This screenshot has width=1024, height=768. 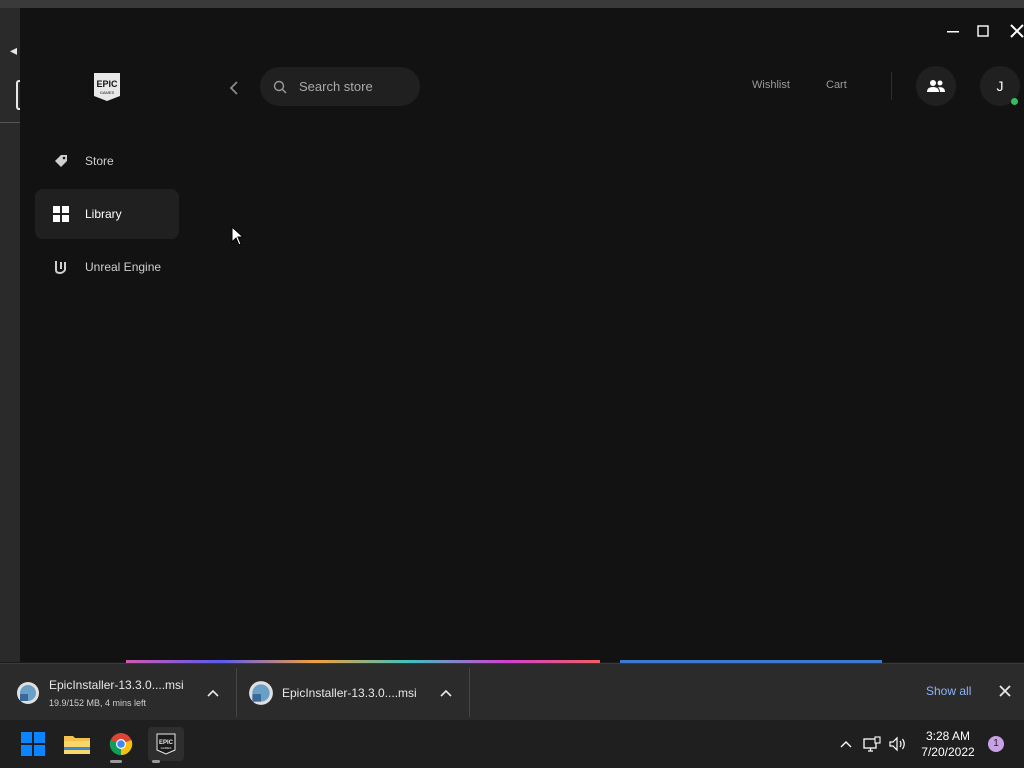 What do you see at coordinates (123, 267) in the screenshot?
I see `sidebar-item-label: Unreal Engine` at bounding box center [123, 267].